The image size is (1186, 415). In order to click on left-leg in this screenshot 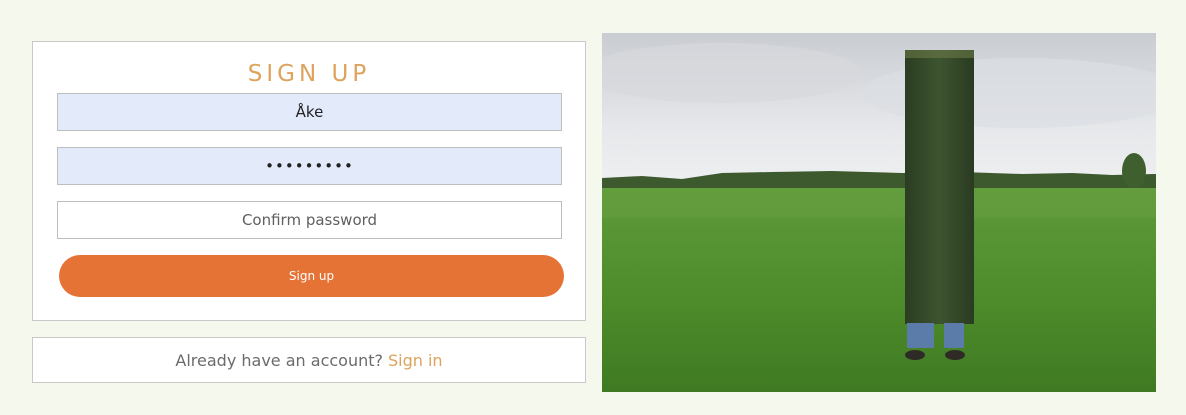, I will do `click(920, 335)`.